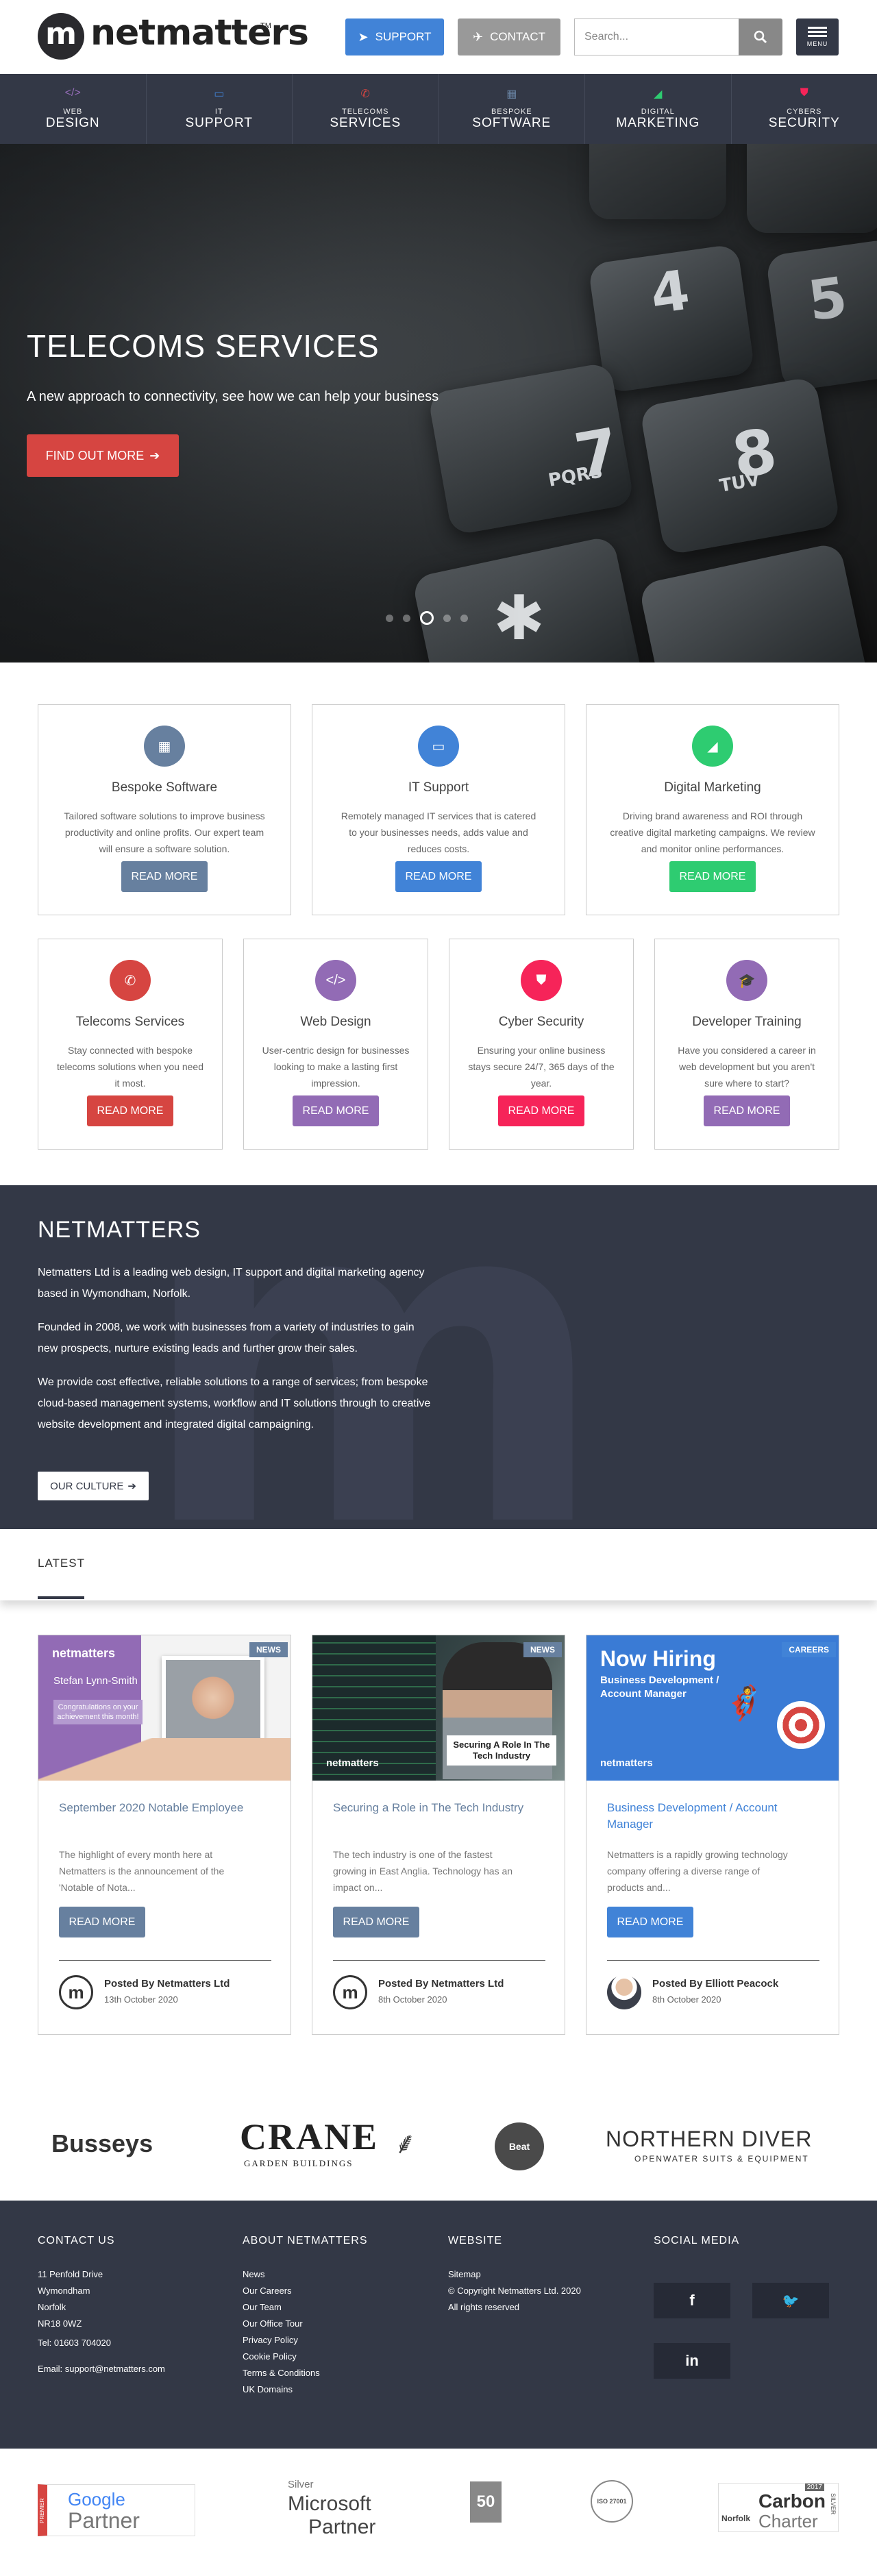 Image resolution: width=877 pixels, height=2576 pixels. Describe the element at coordinates (281, 2274) in the screenshot. I see `footer-link: News` at that location.